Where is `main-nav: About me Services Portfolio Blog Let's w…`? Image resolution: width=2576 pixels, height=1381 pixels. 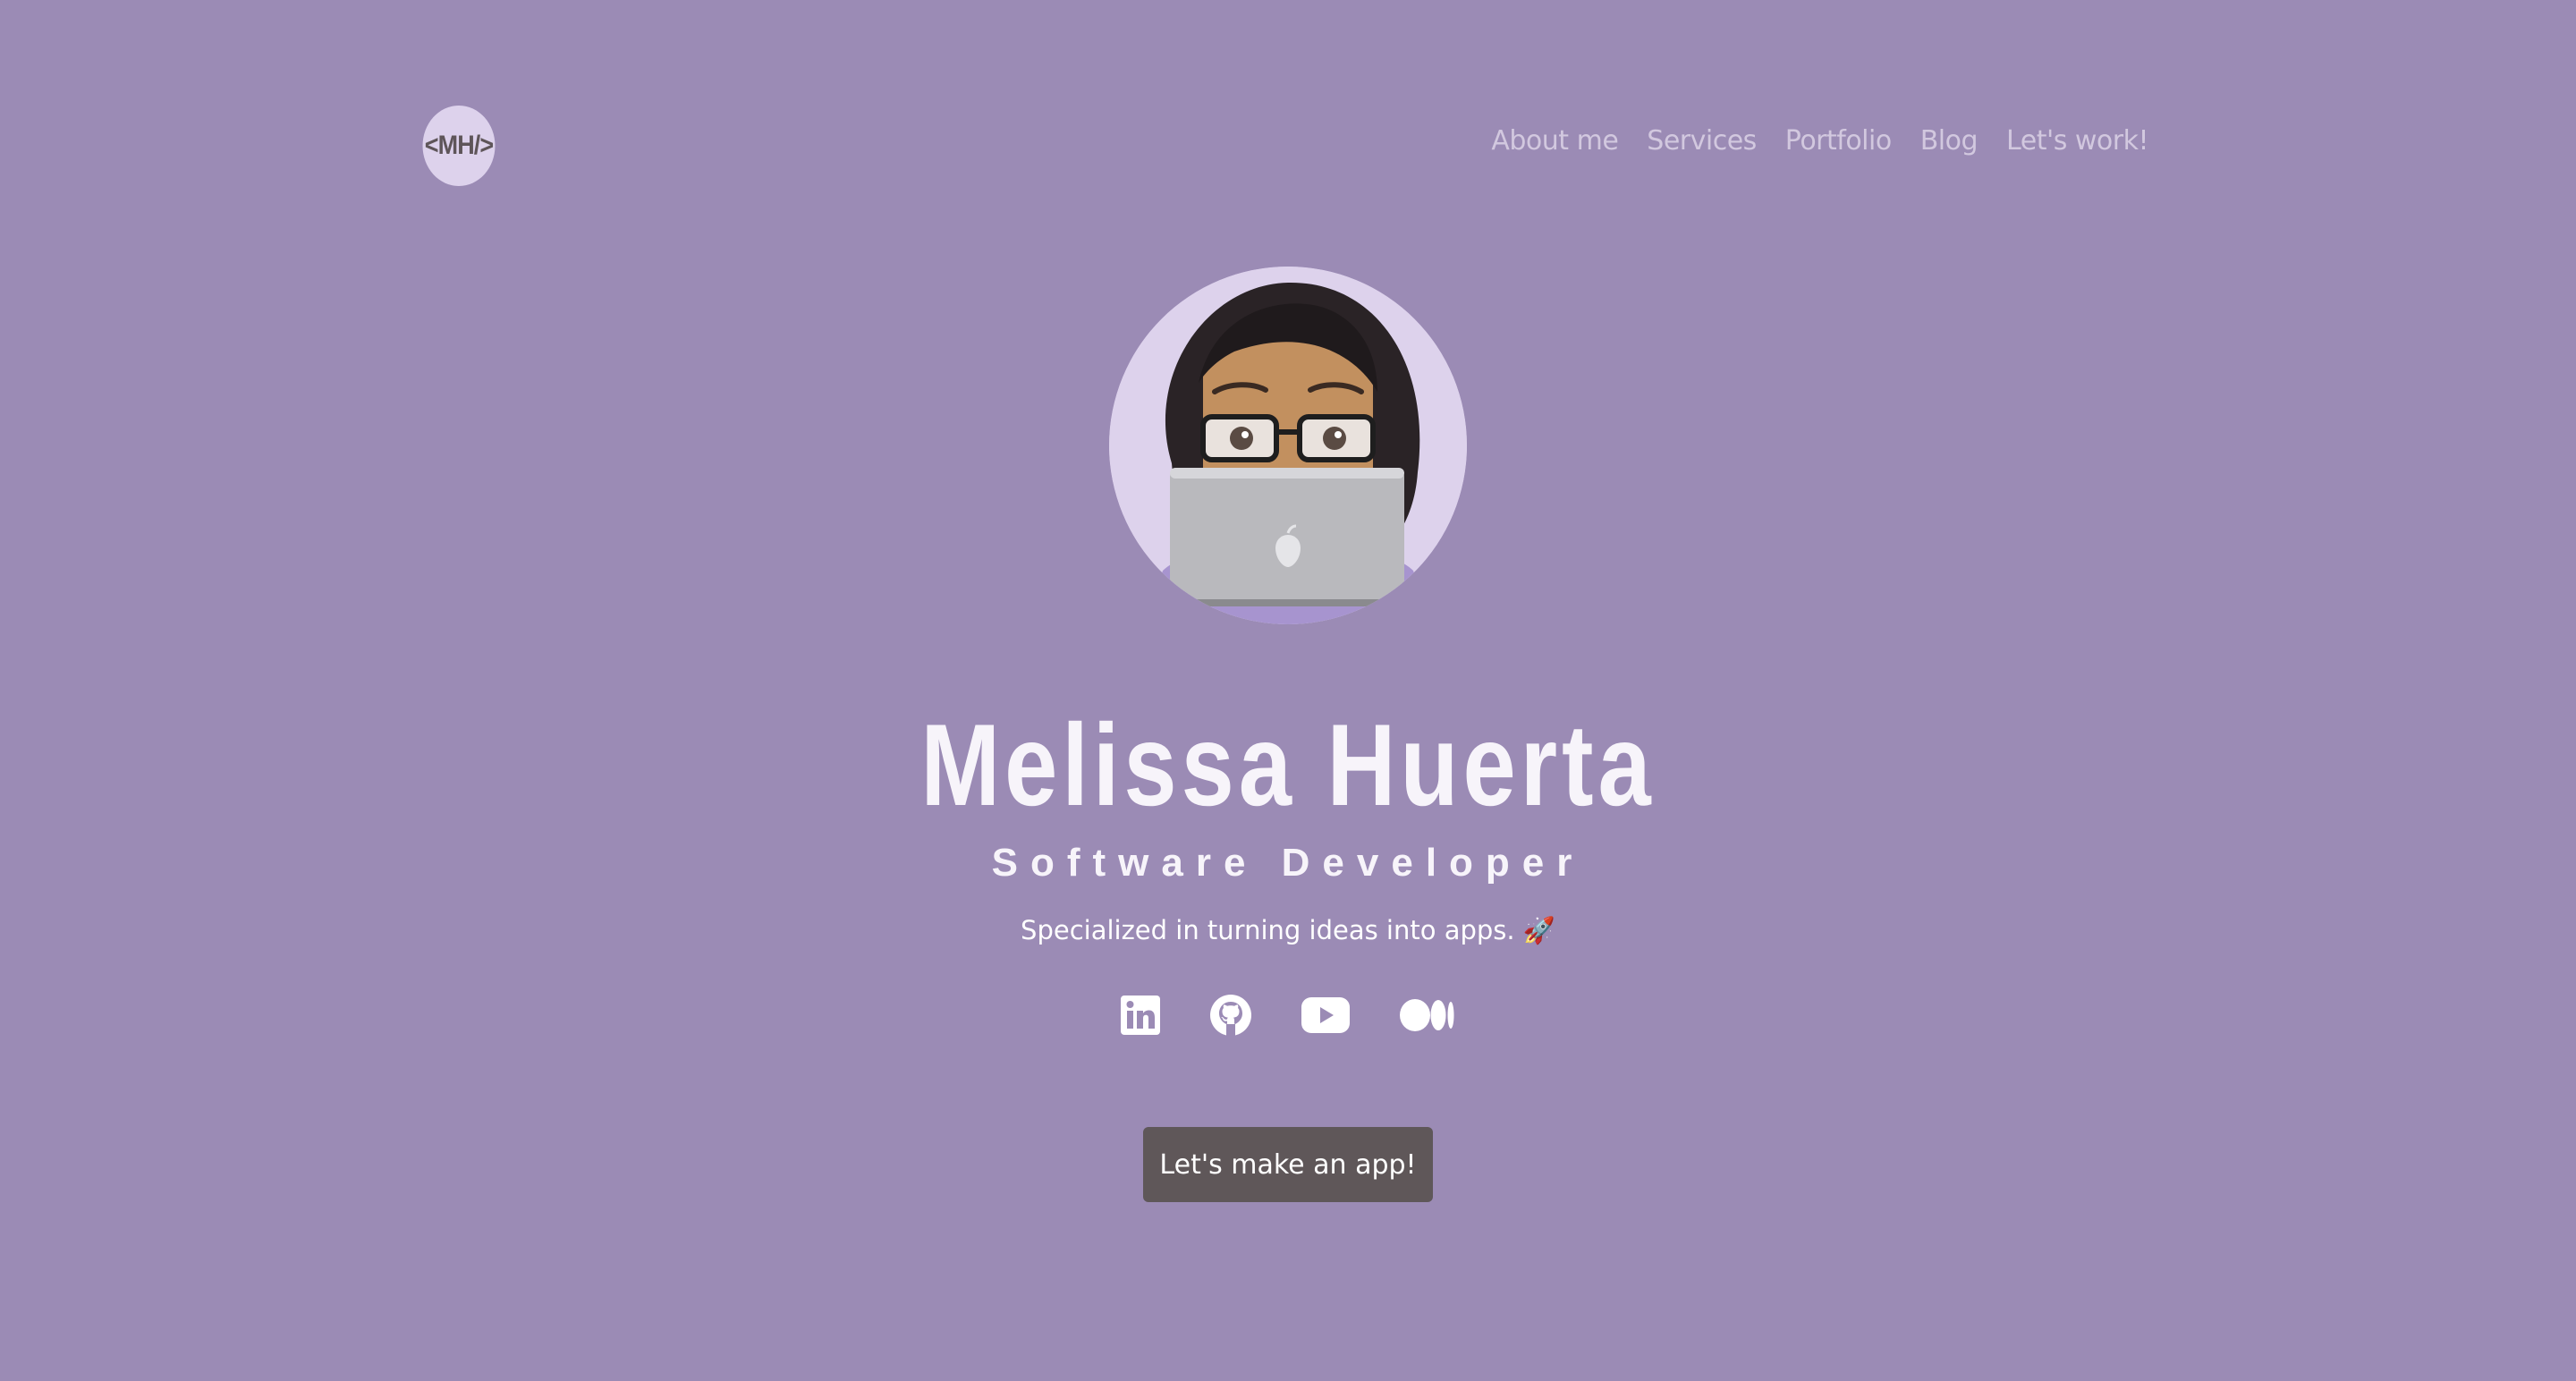
main-nav: About me Services Portfolio Blog Let's w… is located at coordinates (1819, 141).